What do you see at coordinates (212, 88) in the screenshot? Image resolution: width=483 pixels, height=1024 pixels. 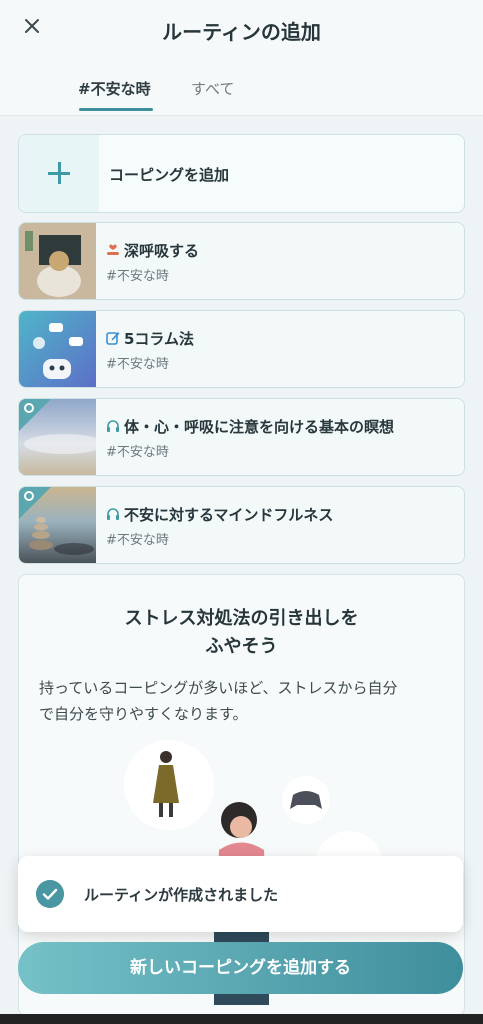 I see `tab-all: すべて` at bounding box center [212, 88].